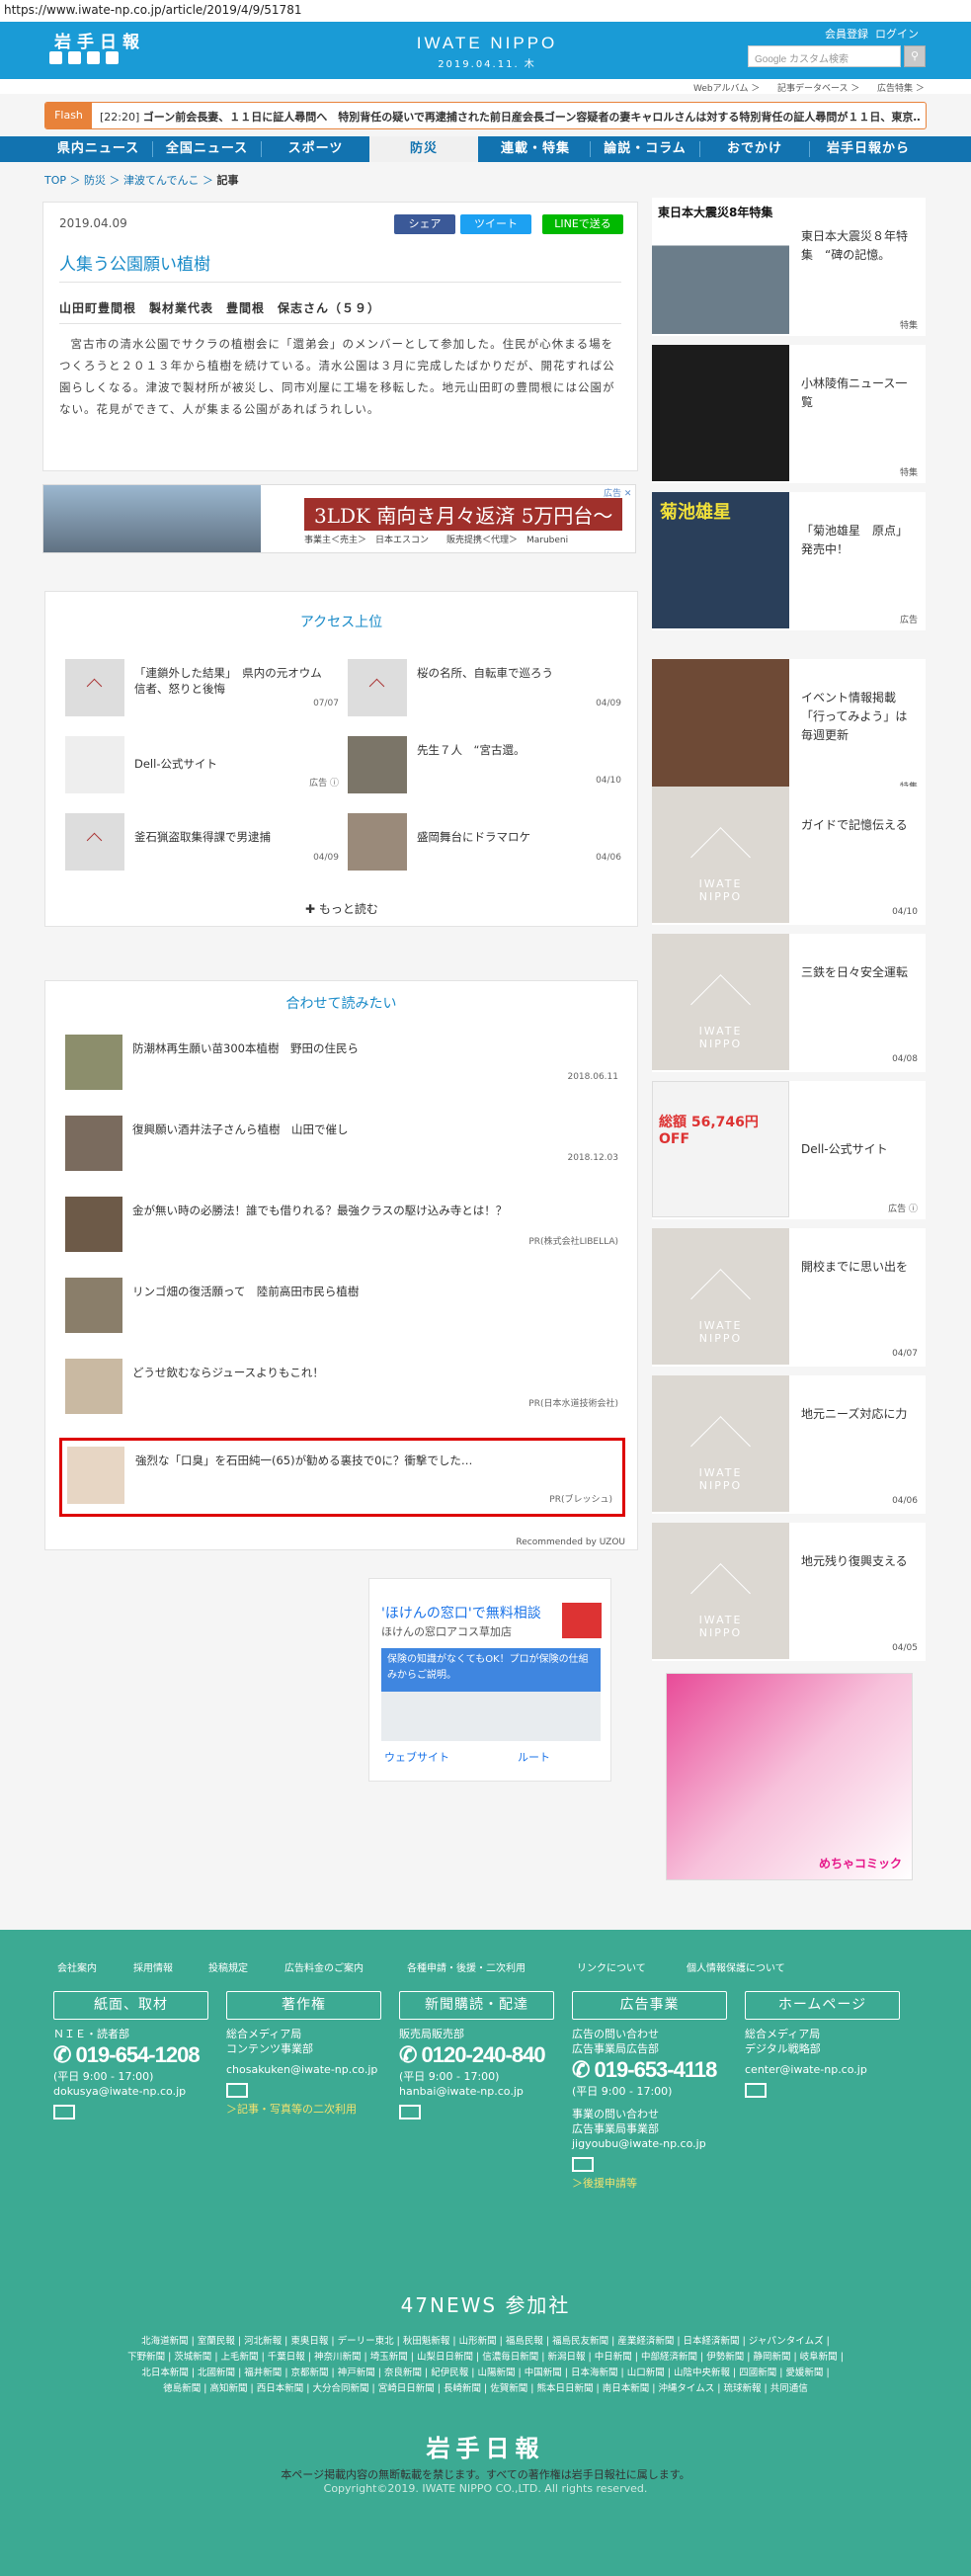 This screenshot has width=971, height=2576. Describe the element at coordinates (653, 2070) in the screenshot. I see `phone-number: ✆ 019-653-4118` at that location.